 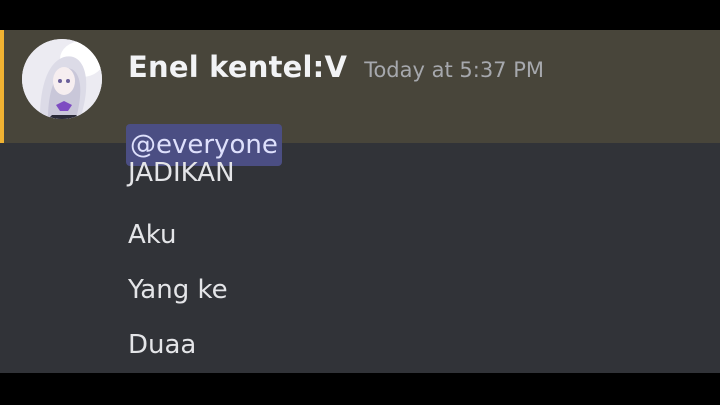 What do you see at coordinates (152, 235) in the screenshot?
I see `message-line-2: Aku` at bounding box center [152, 235].